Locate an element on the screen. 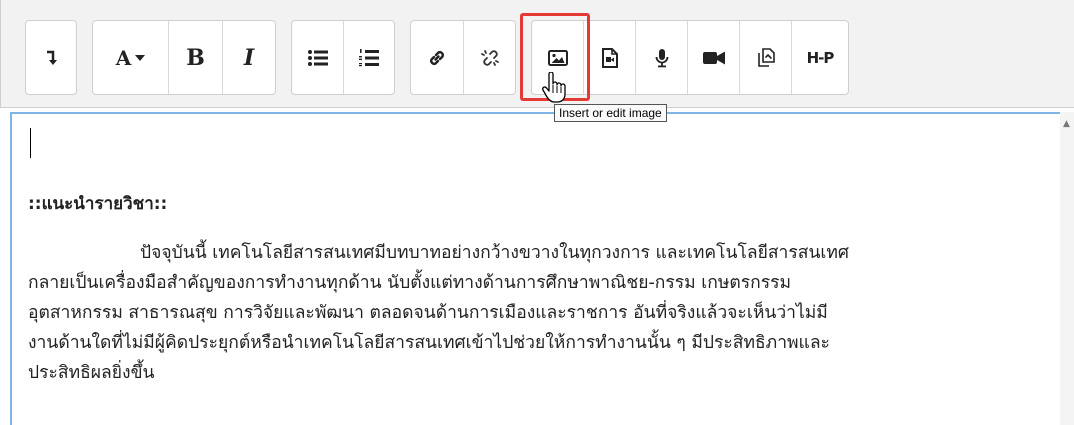  unordered-list-icon is located at coordinates (317, 57).